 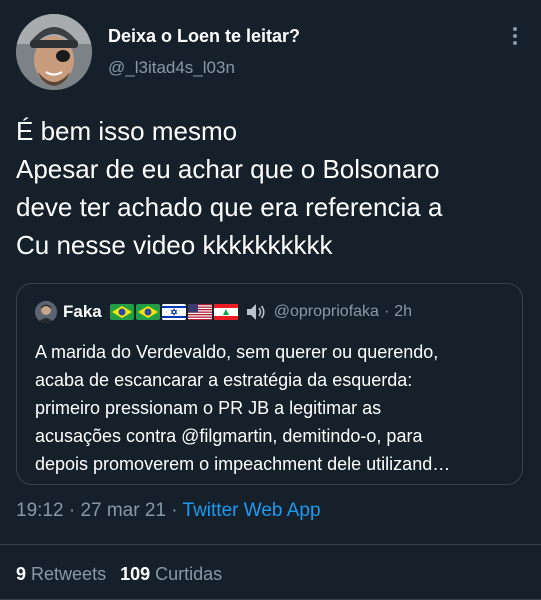 What do you see at coordinates (21, 574) in the screenshot?
I see `retweets-count: 9` at bounding box center [21, 574].